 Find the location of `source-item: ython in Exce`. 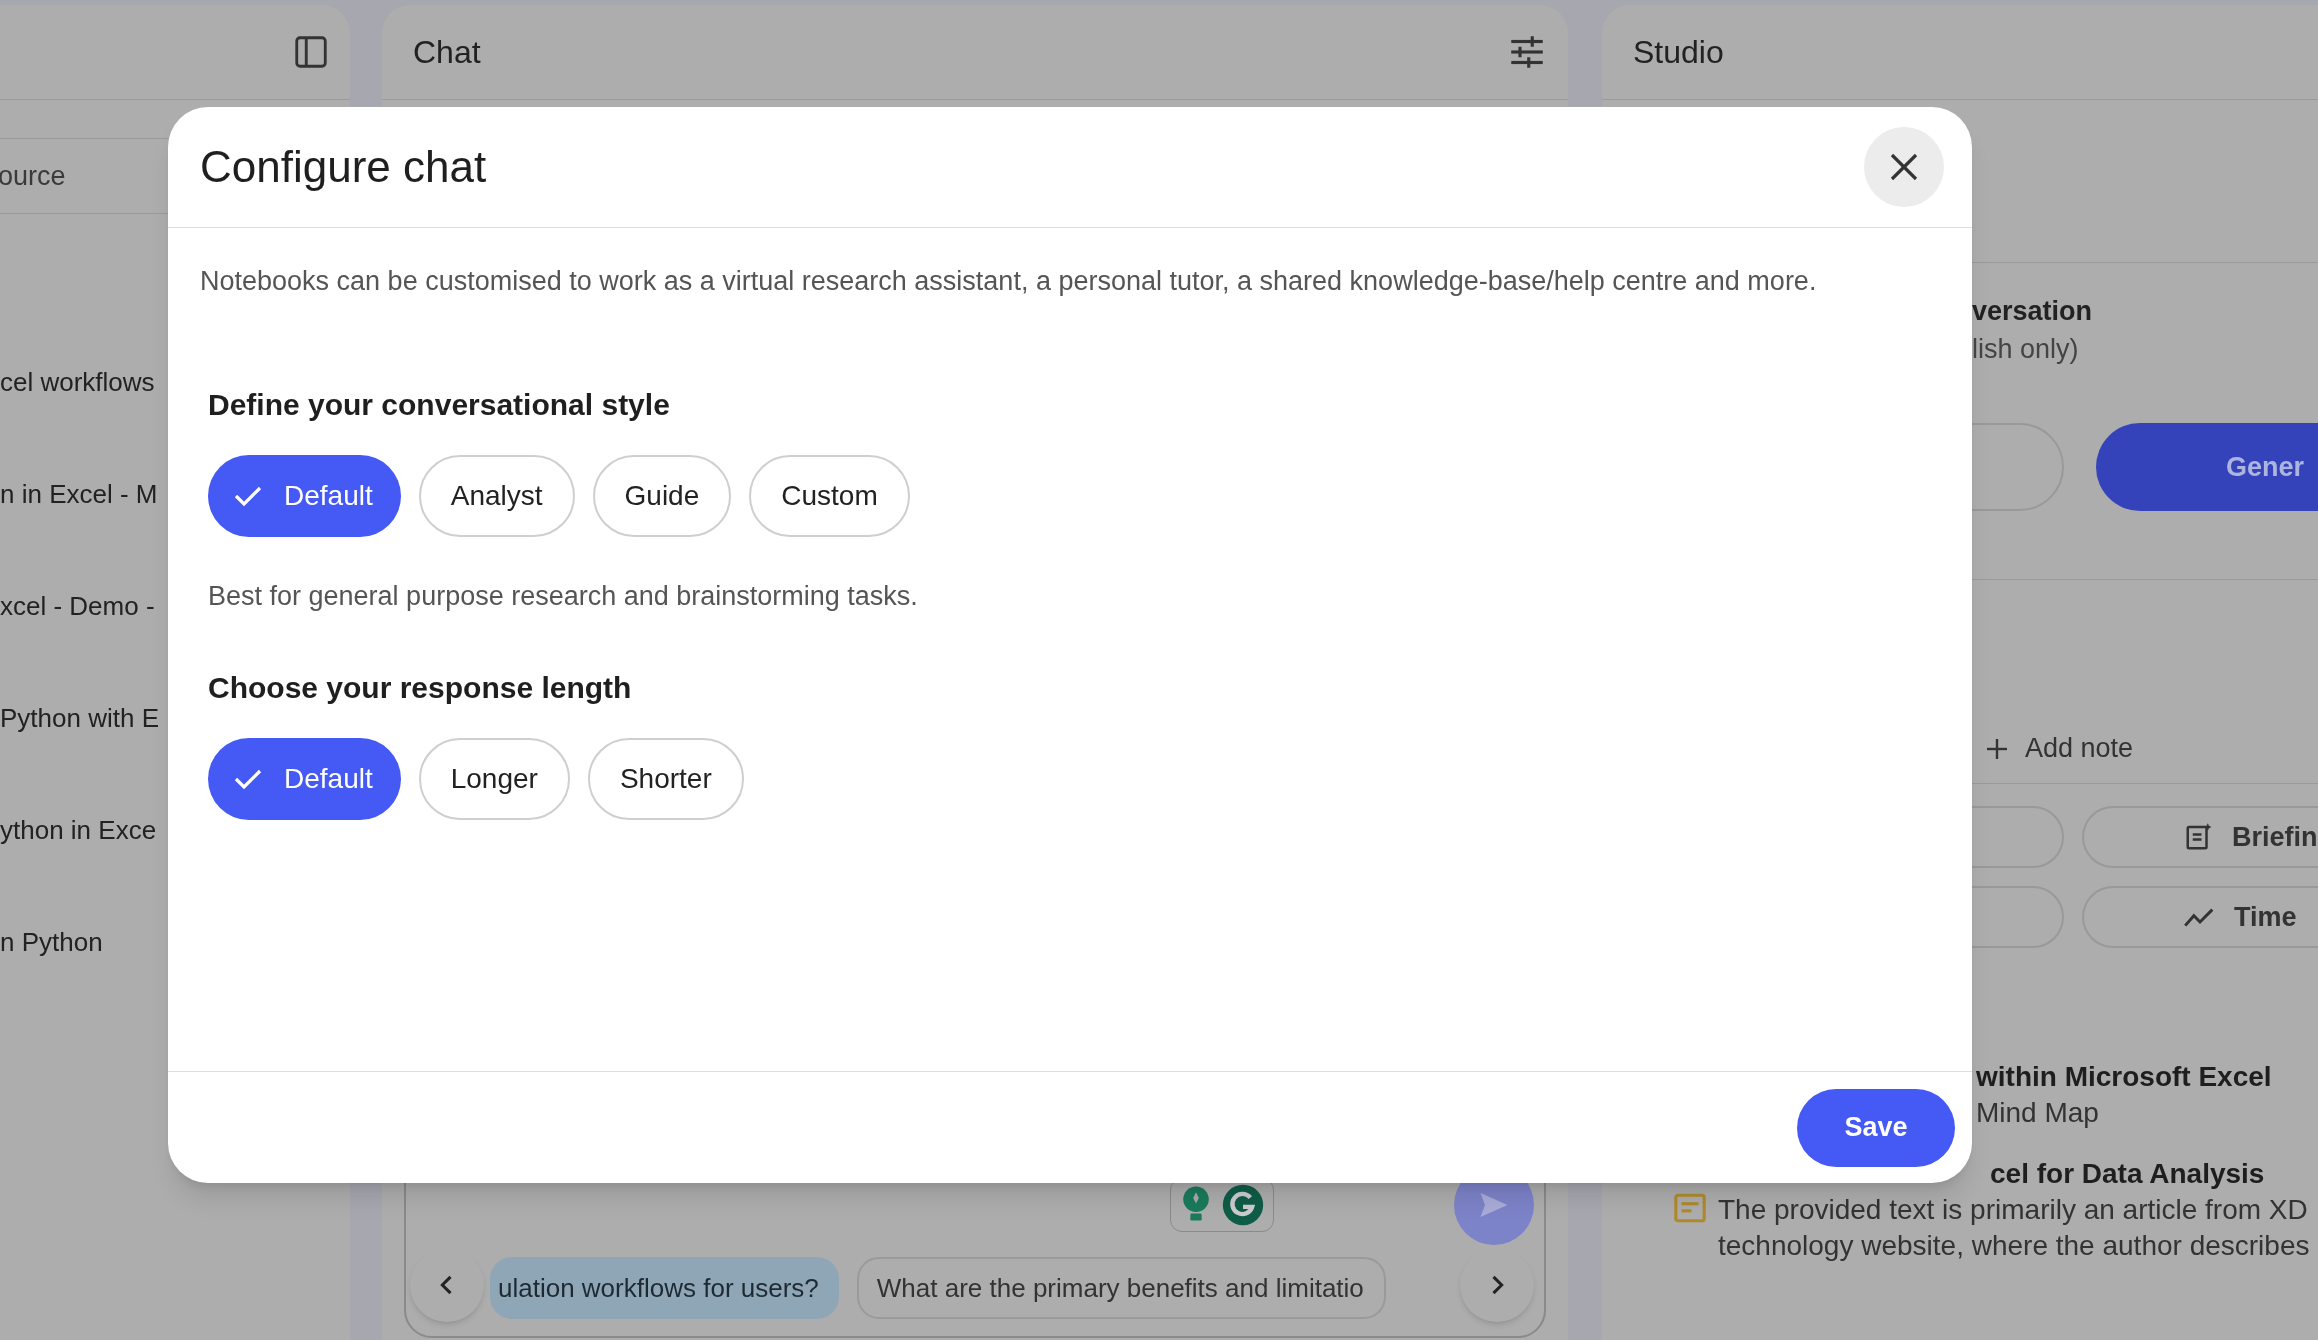

source-item: ython in Exce is located at coordinates (78, 830).